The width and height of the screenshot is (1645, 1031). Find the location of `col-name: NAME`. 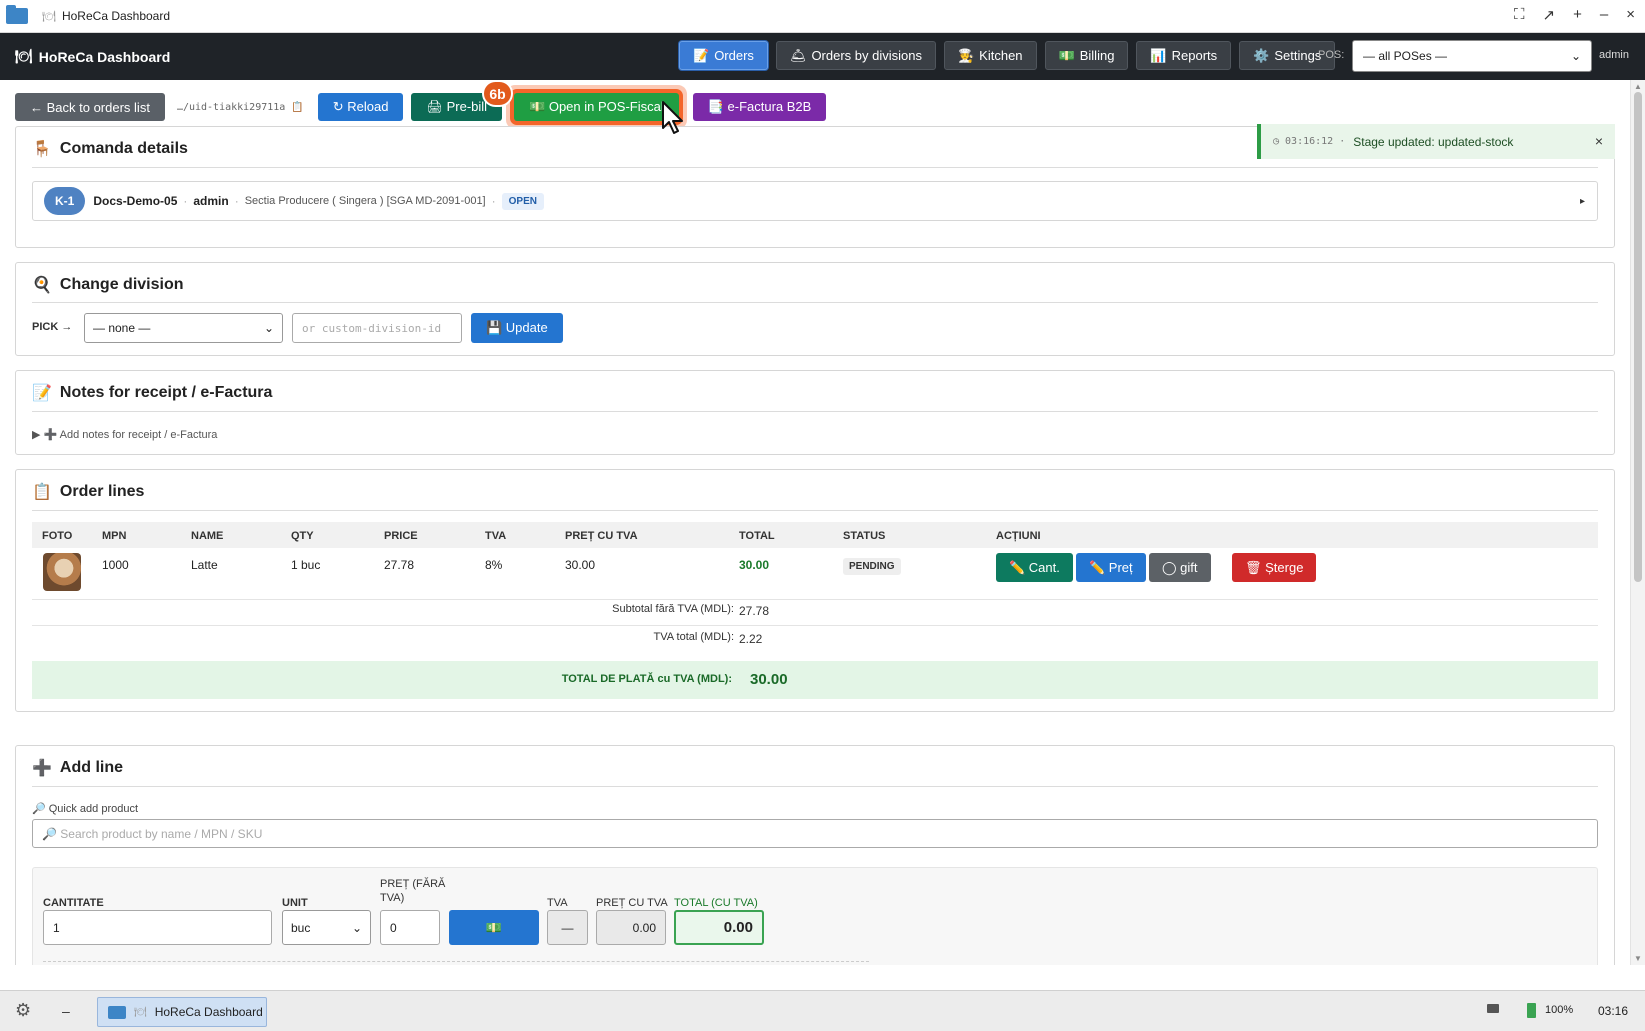

col-name: NAME is located at coordinates (207, 536).